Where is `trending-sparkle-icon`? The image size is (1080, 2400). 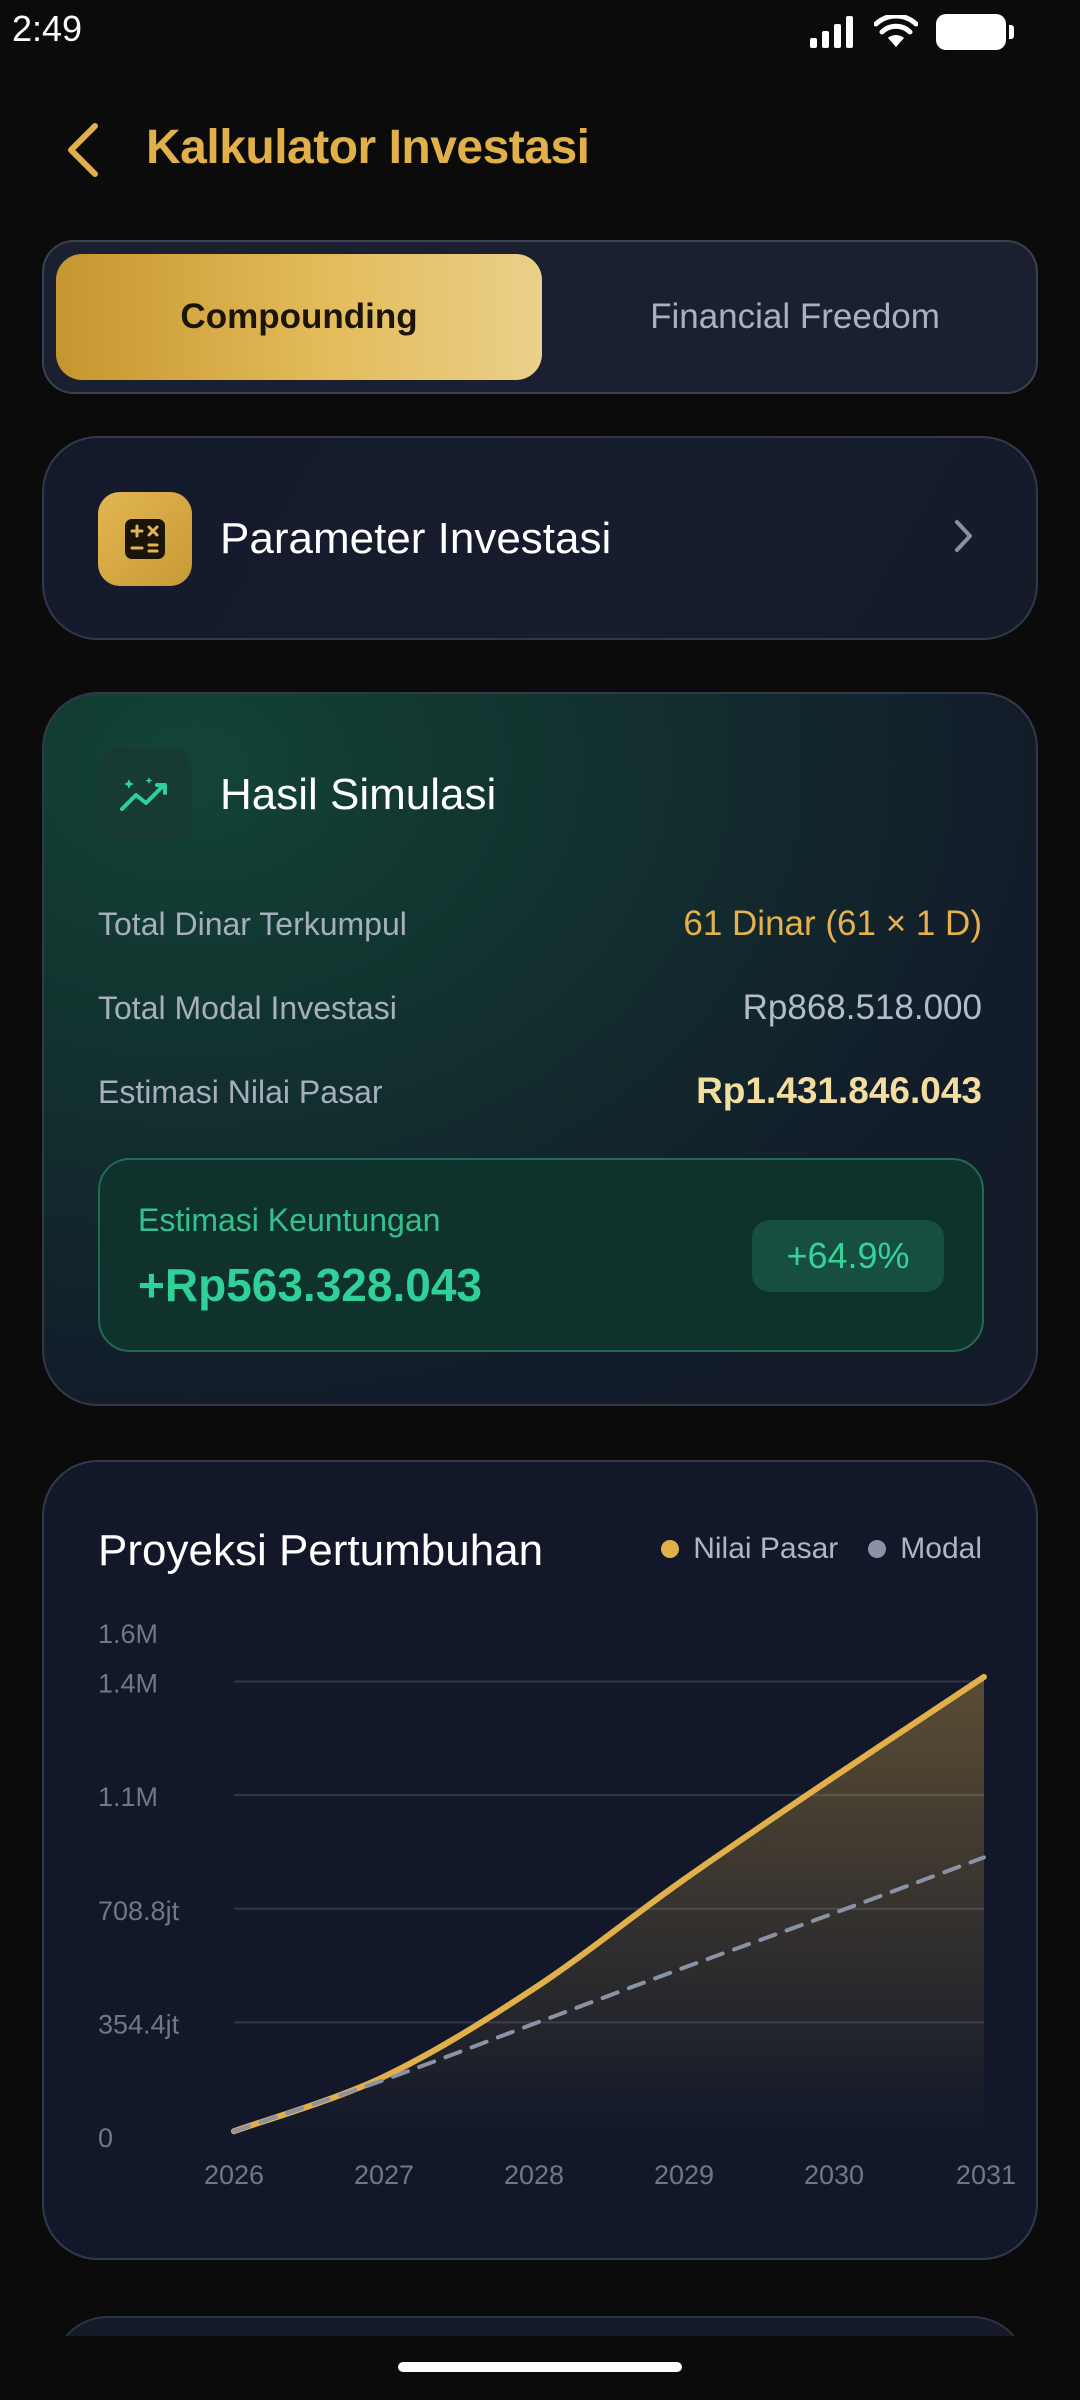 trending-sparkle-icon is located at coordinates (145, 795).